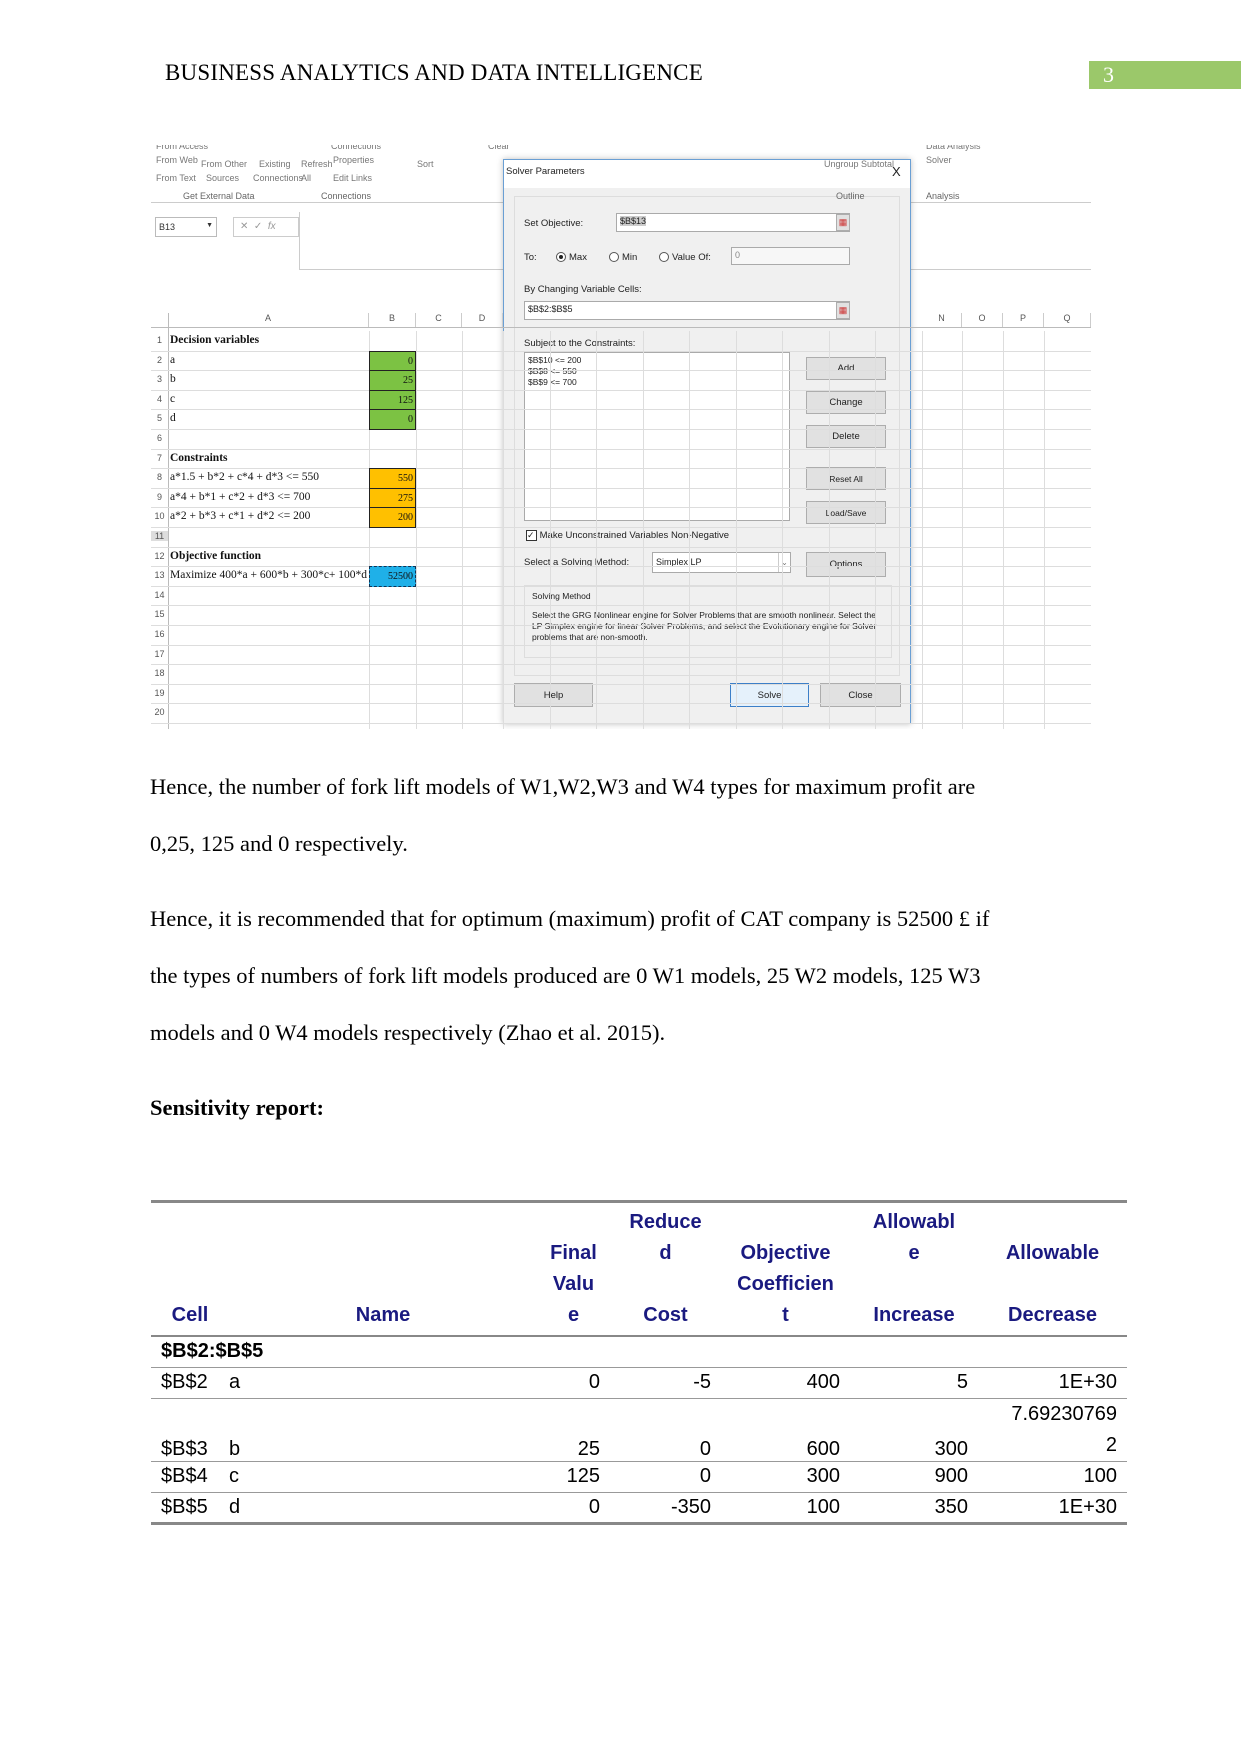 This screenshot has height=1754, width=1241. Describe the element at coordinates (240, 516) in the screenshot. I see `cell-a10: a*2 + b*3 + c*1 + d*2 <= 200` at that location.